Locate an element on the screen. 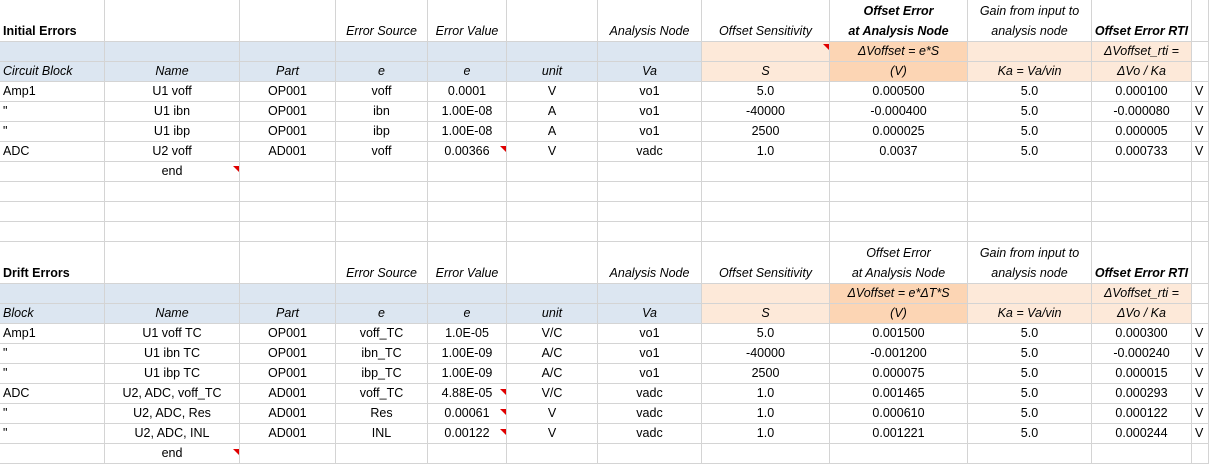 The image size is (1209, 471). cell-spacer-1-c9 is located at coordinates (1030, 212).